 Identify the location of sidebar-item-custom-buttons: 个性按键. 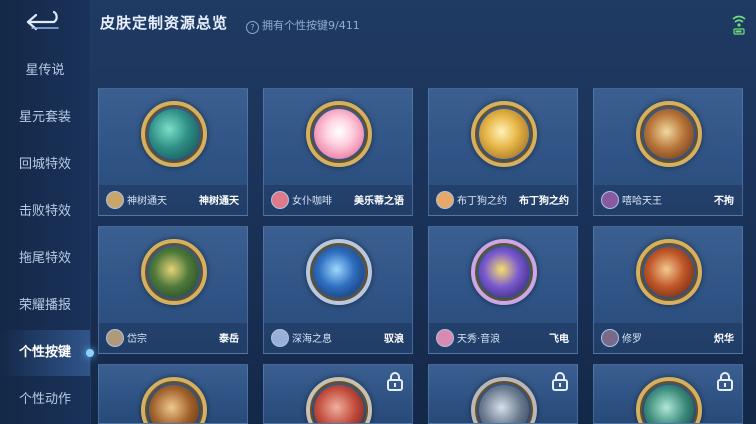
(47, 353).